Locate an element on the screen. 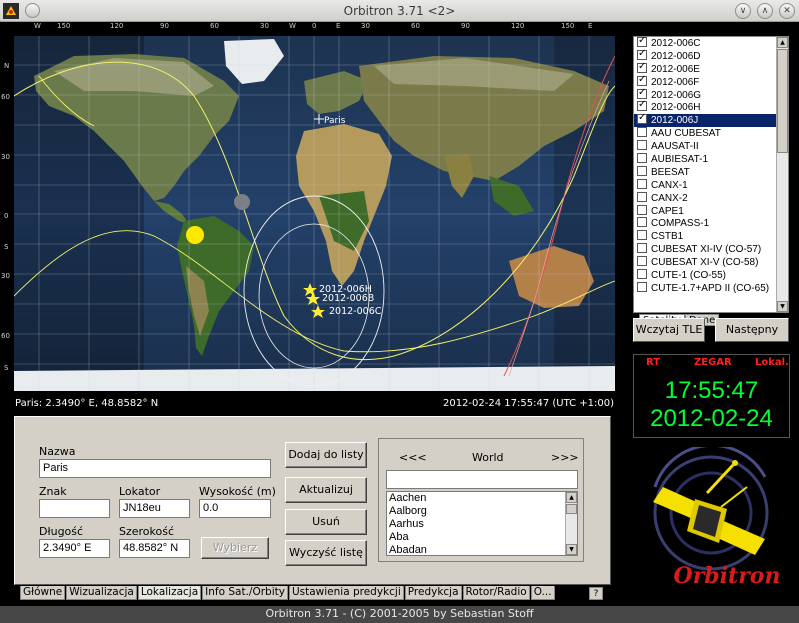 The image size is (799, 623). city-list-item: Aachen is located at coordinates (477, 498).